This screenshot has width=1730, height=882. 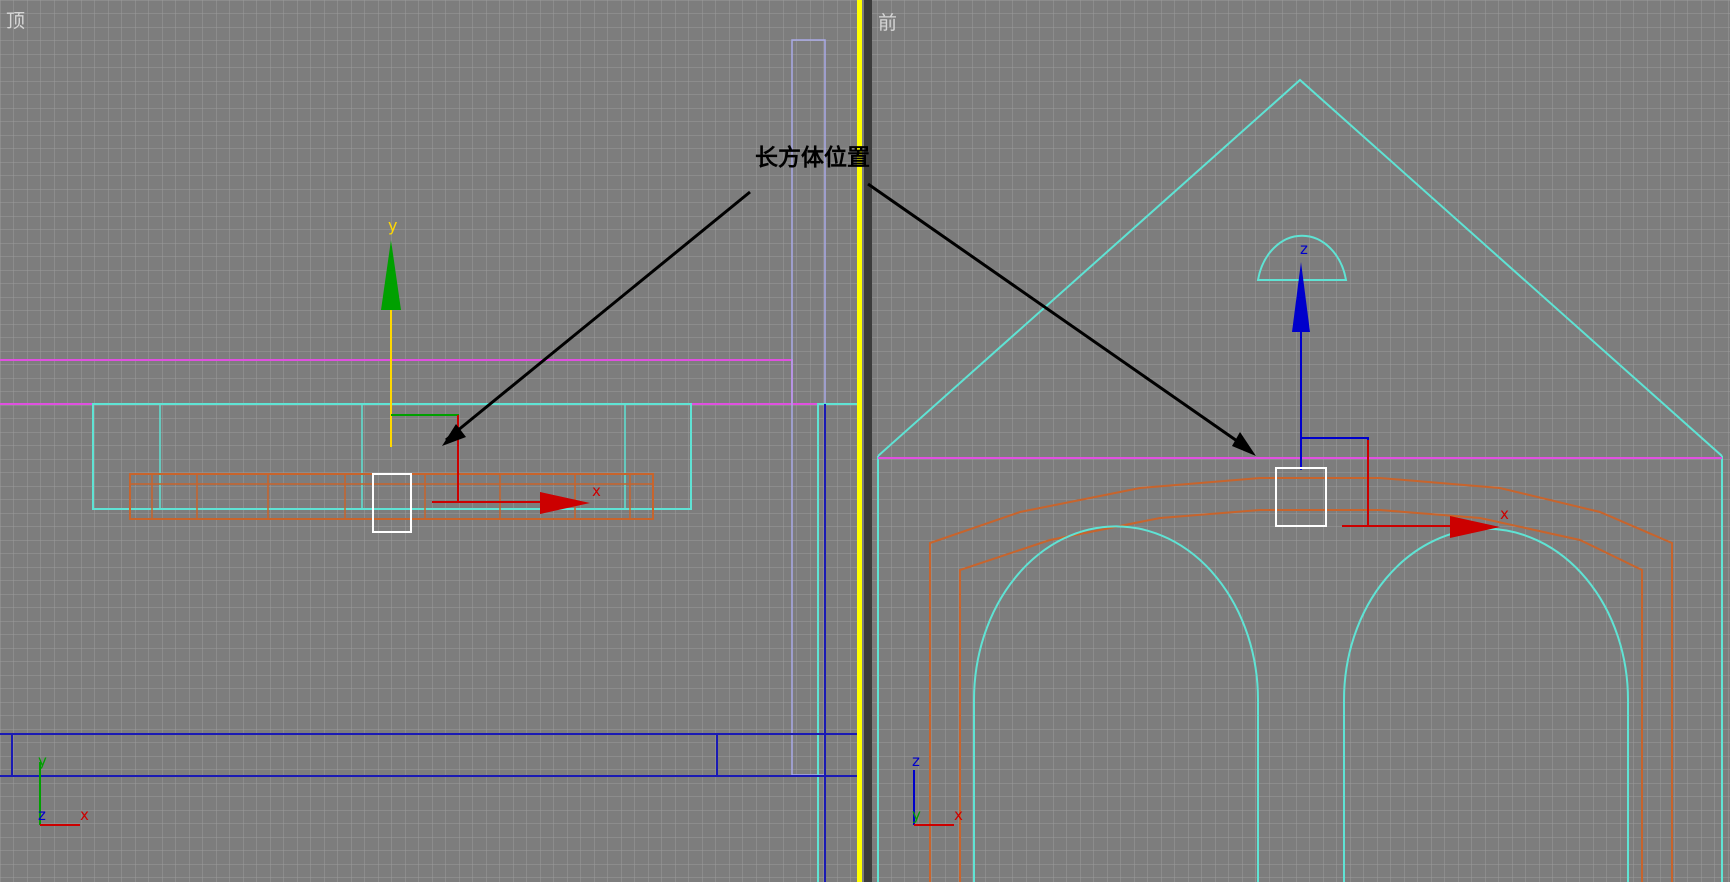 I want to click on front-viewport-label: 前, so click(x=887, y=21).